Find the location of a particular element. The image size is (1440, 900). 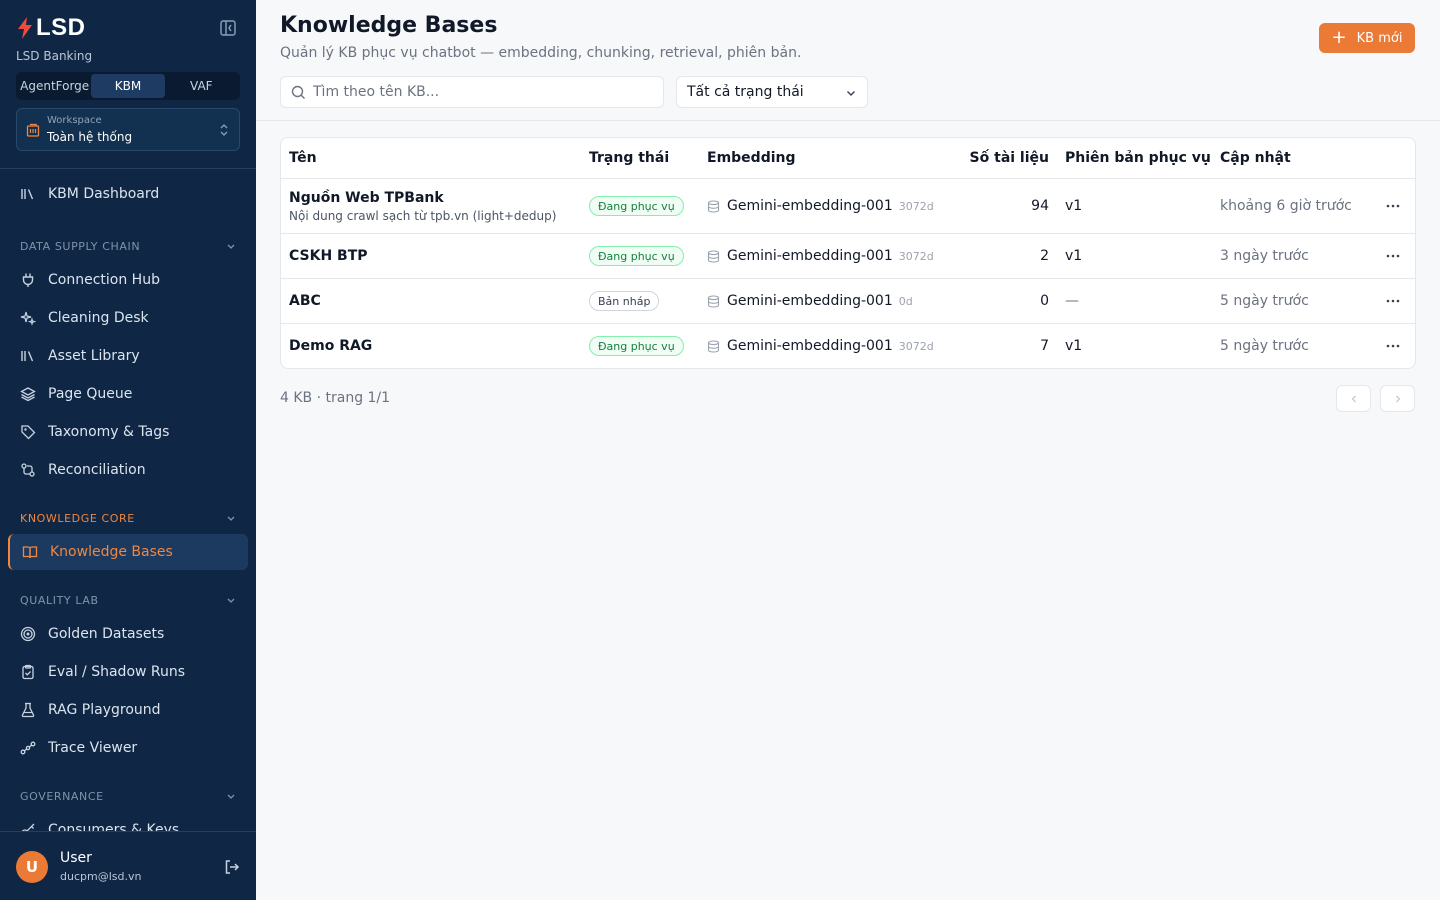

sidebar-item-rag-playground: RAG Playground is located at coordinates (128, 710).